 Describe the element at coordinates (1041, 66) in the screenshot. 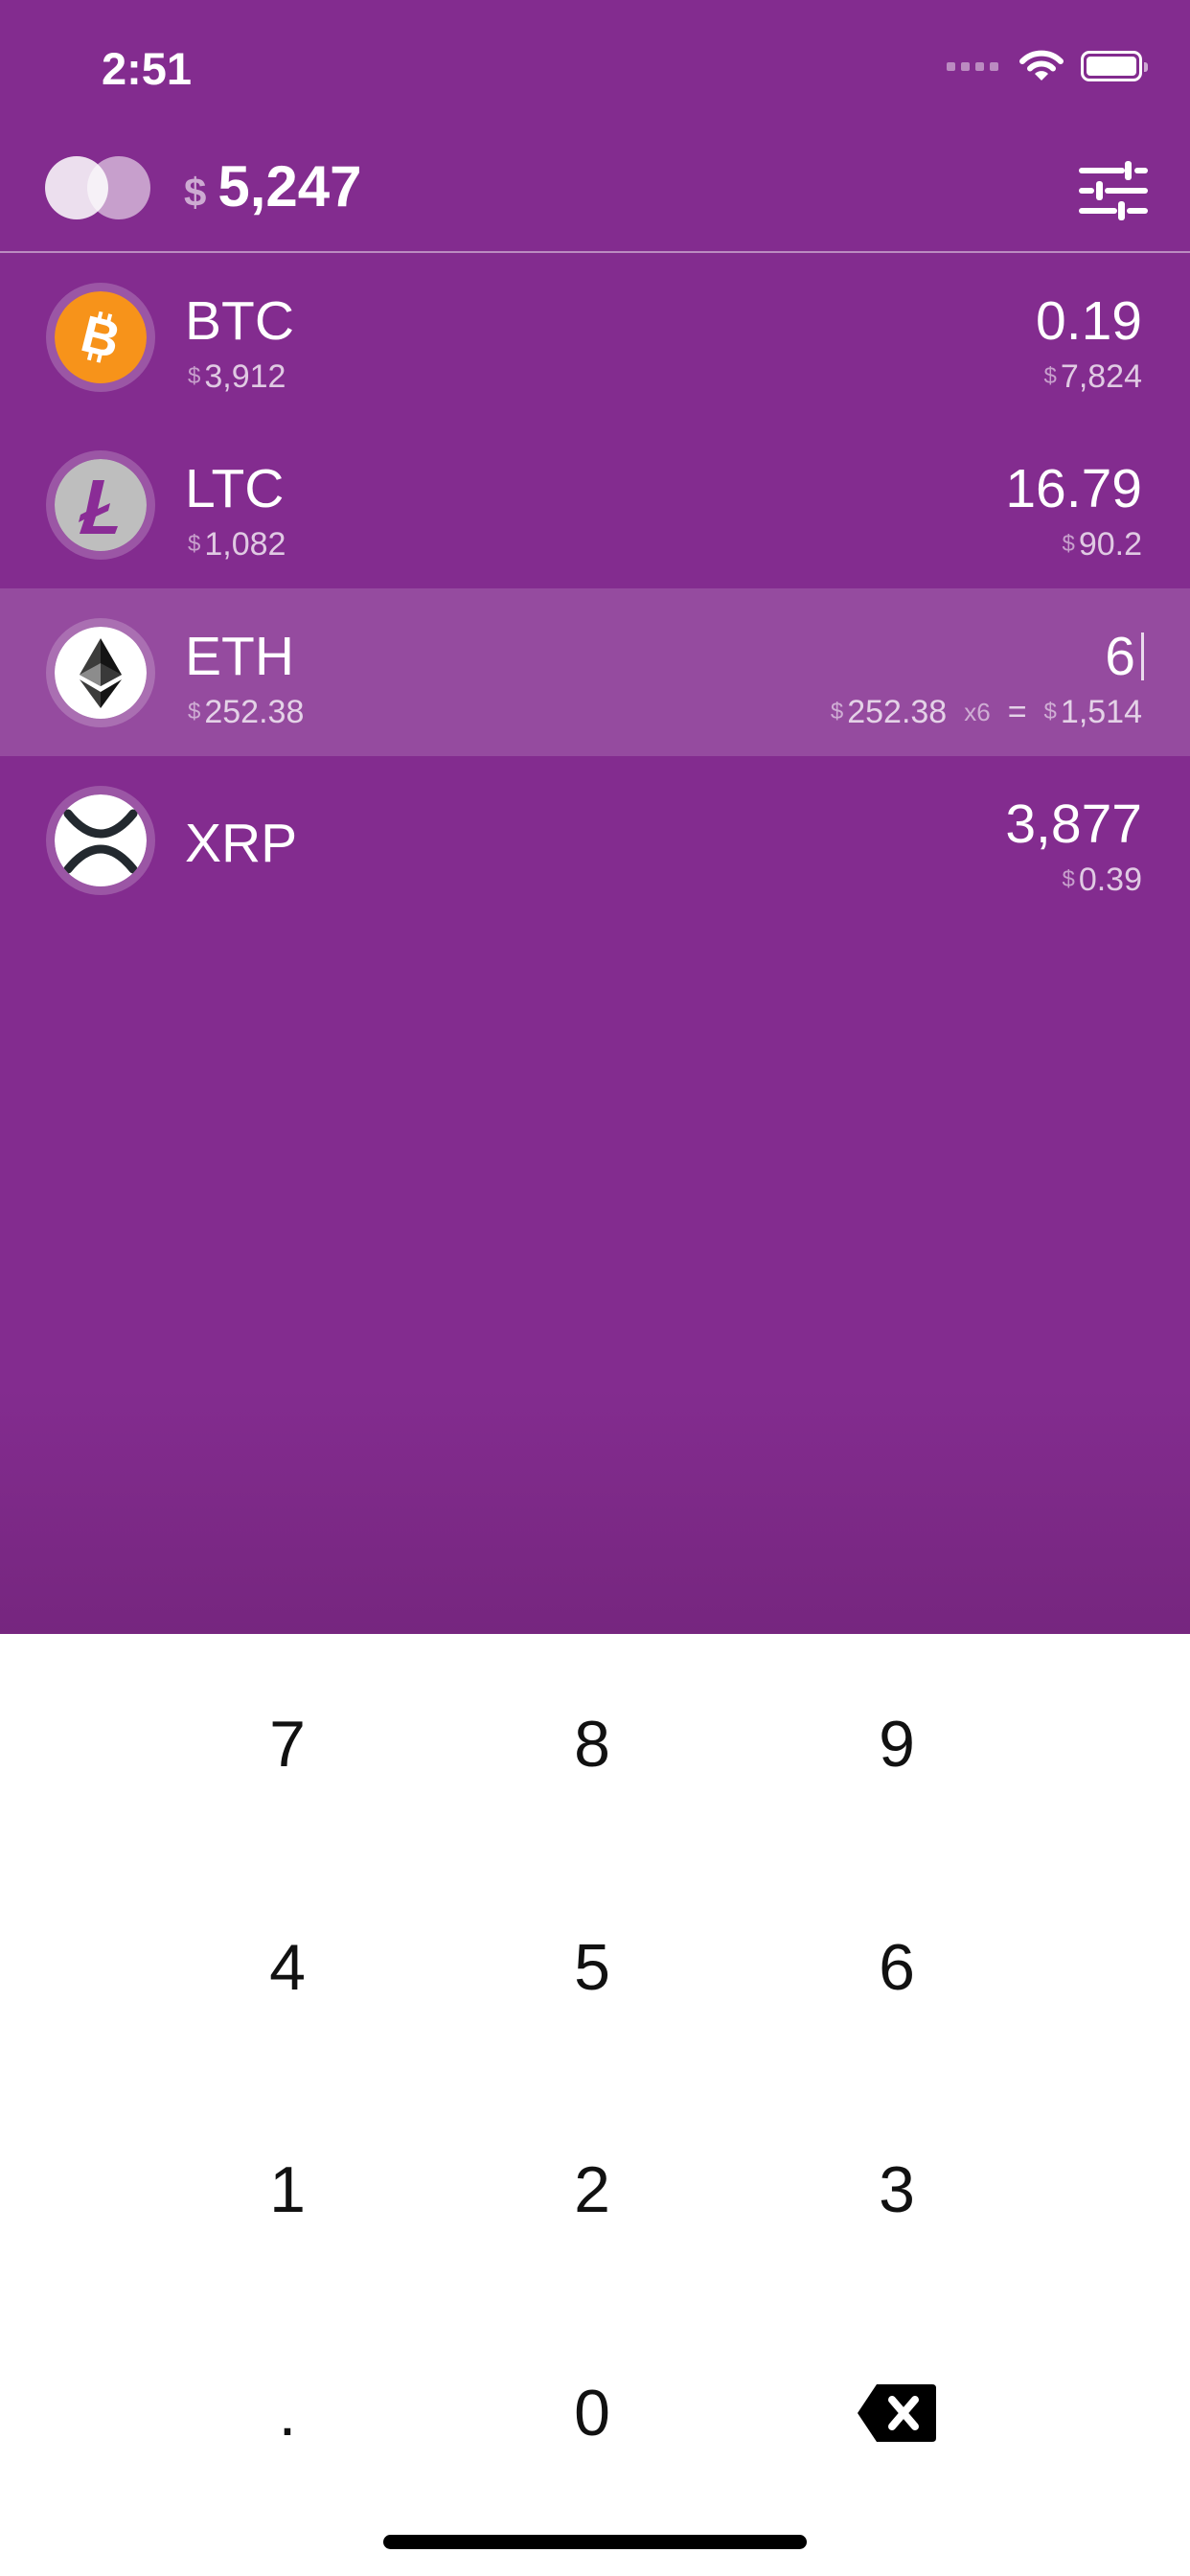

I see `wifi-icon` at that location.